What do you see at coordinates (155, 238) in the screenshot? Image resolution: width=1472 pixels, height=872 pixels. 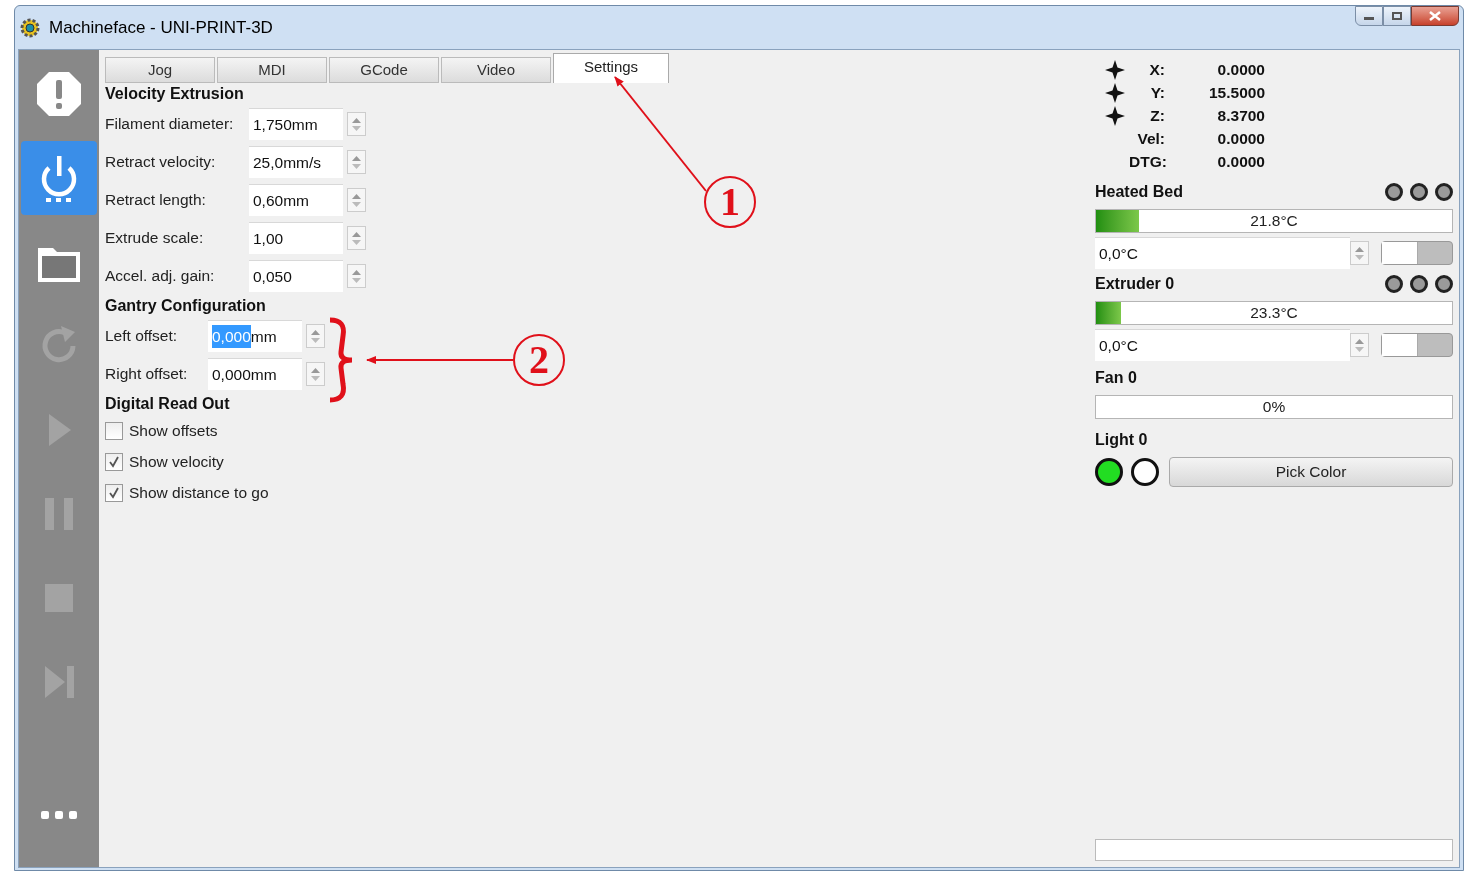 I see `field-label: Extrude scale:` at bounding box center [155, 238].